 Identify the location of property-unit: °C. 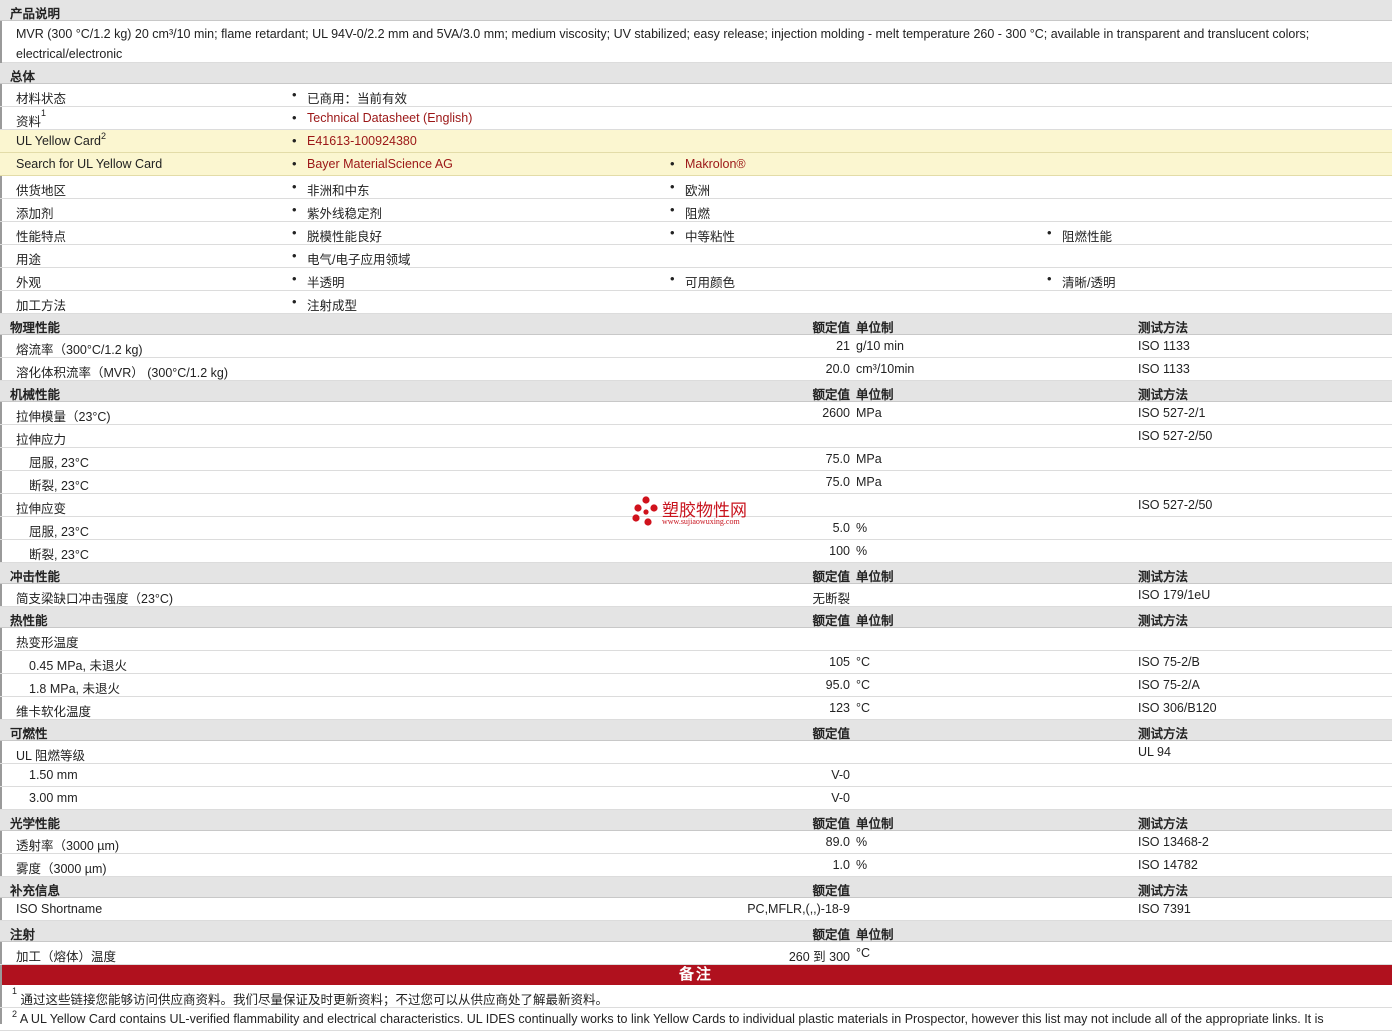
(863, 685).